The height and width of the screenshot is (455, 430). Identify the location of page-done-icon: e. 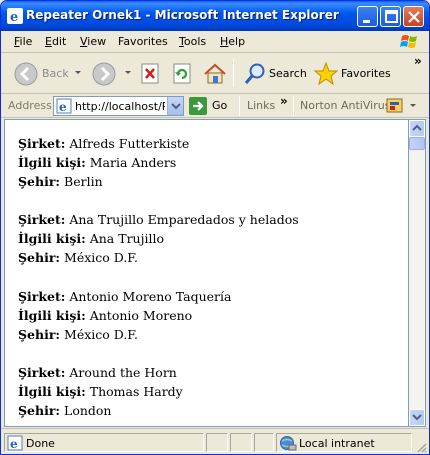
(15, 443).